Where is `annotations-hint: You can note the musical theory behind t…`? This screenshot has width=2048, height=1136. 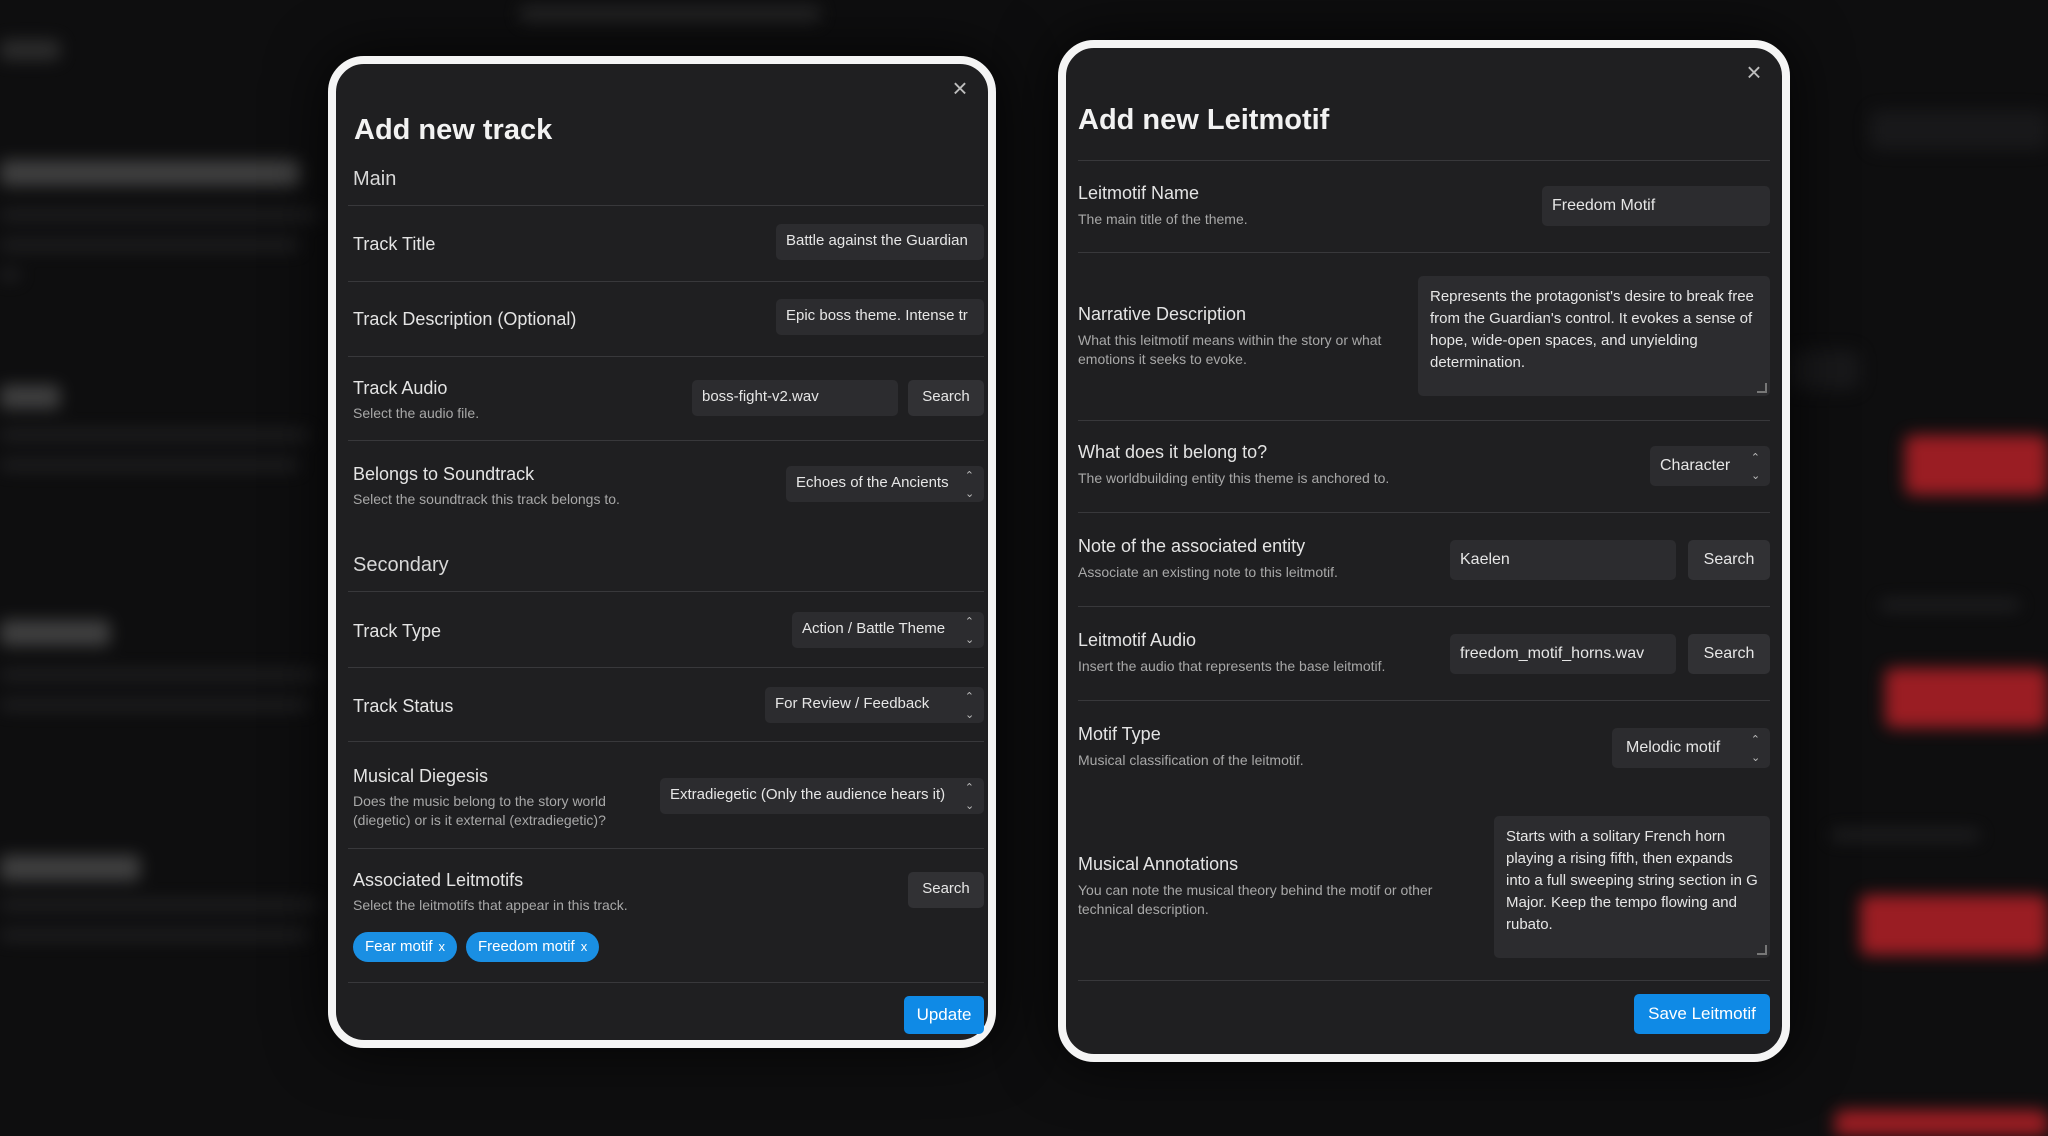
annotations-hint: You can note the musical theory behind t… is located at coordinates (1255, 899).